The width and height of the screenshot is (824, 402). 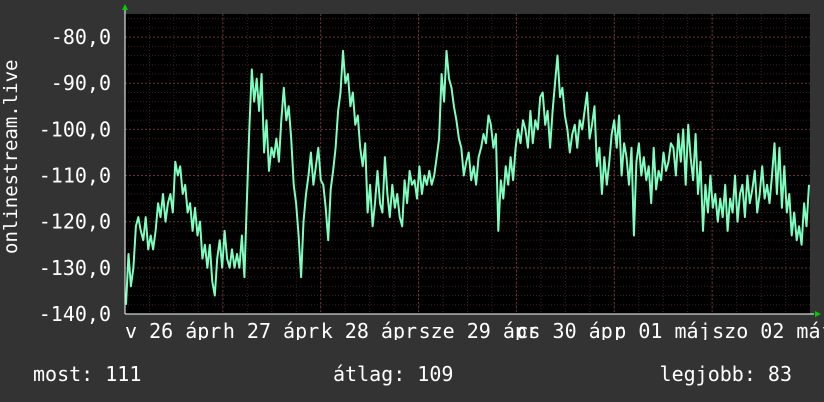 What do you see at coordinates (81, 37) in the screenshot?
I see `y-tick-label: -80,0` at bounding box center [81, 37].